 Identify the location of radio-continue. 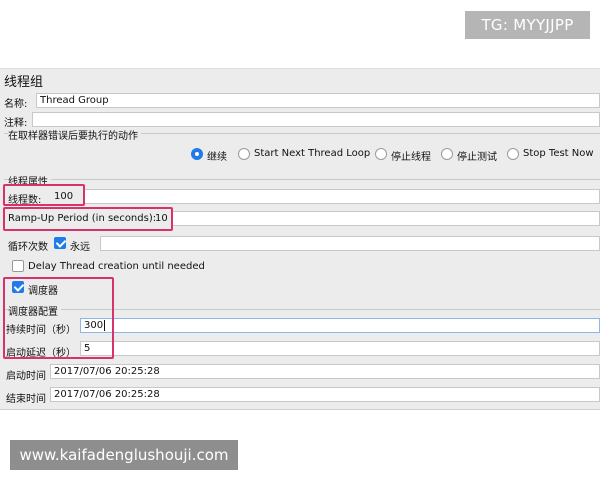
(197, 154).